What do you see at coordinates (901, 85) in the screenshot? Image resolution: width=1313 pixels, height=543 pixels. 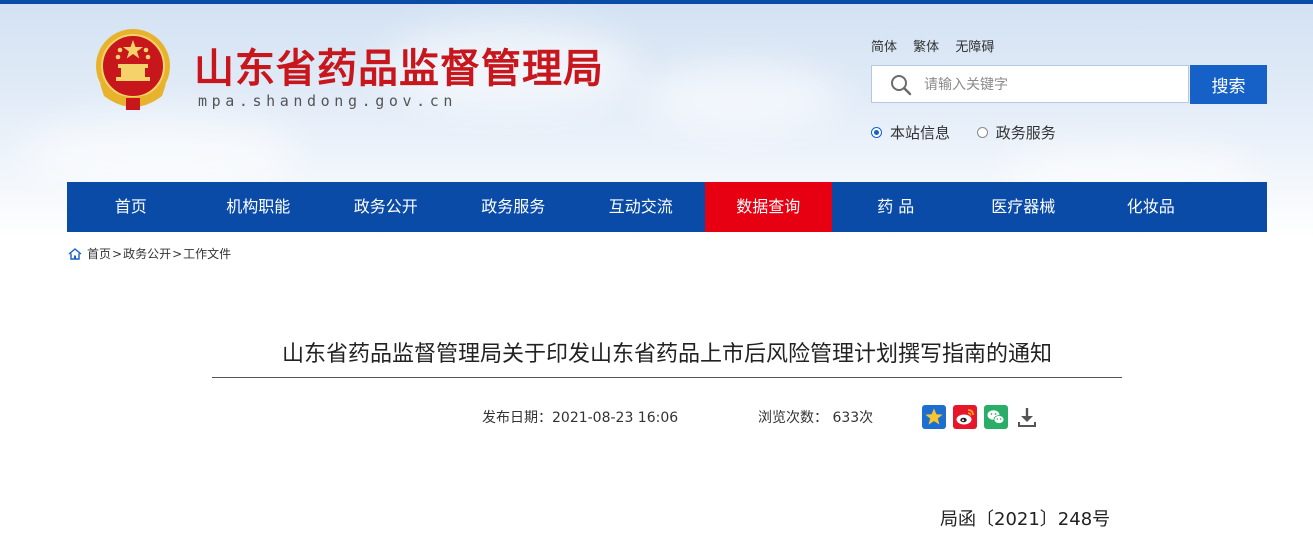 I see `search-icon` at bounding box center [901, 85].